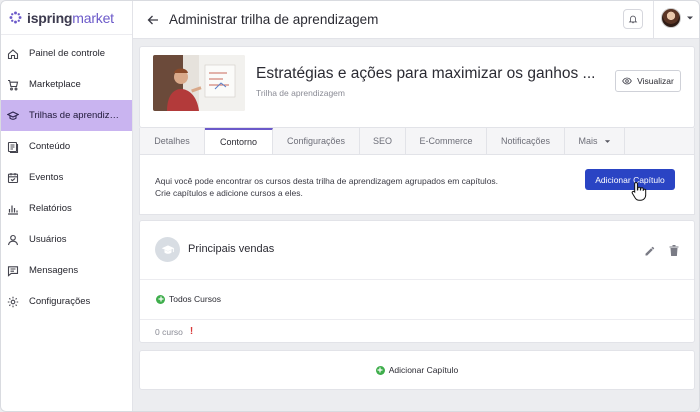 Image resolution: width=700 pixels, height=412 pixels. What do you see at coordinates (231, 249) in the screenshot?
I see `chapter-title: Principais vendas` at bounding box center [231, 249].